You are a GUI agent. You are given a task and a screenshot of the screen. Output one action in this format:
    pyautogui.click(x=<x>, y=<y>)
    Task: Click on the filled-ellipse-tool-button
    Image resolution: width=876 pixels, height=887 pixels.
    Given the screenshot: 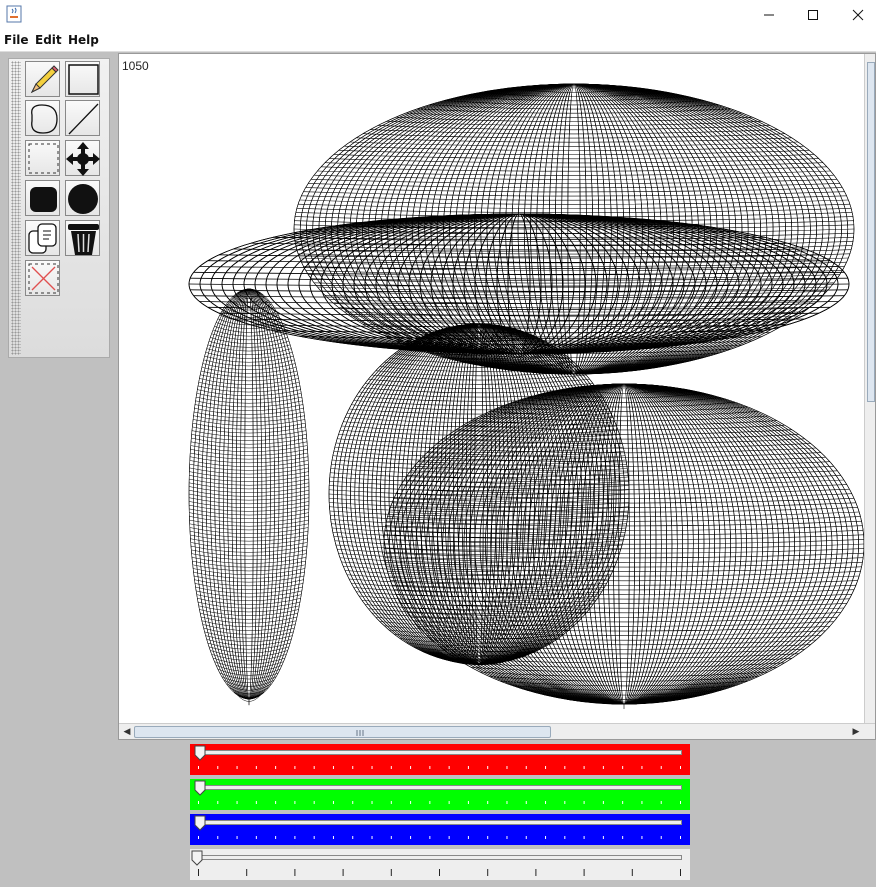 What is the action you would take?
    pyautogui.click(x=82, y=198)
    